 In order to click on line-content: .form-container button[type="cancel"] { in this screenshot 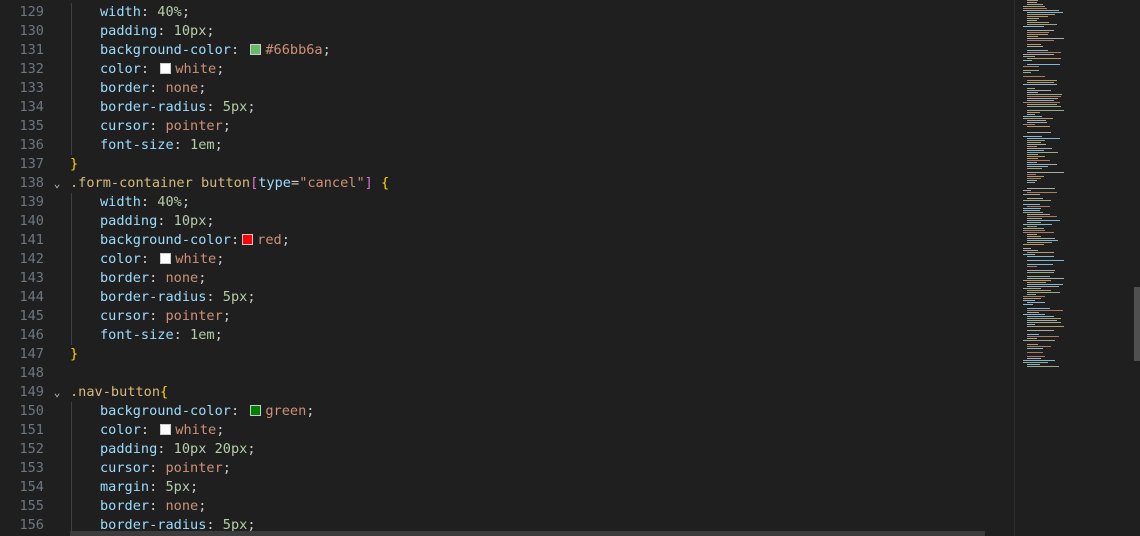, I will do `click(229, 183)`.